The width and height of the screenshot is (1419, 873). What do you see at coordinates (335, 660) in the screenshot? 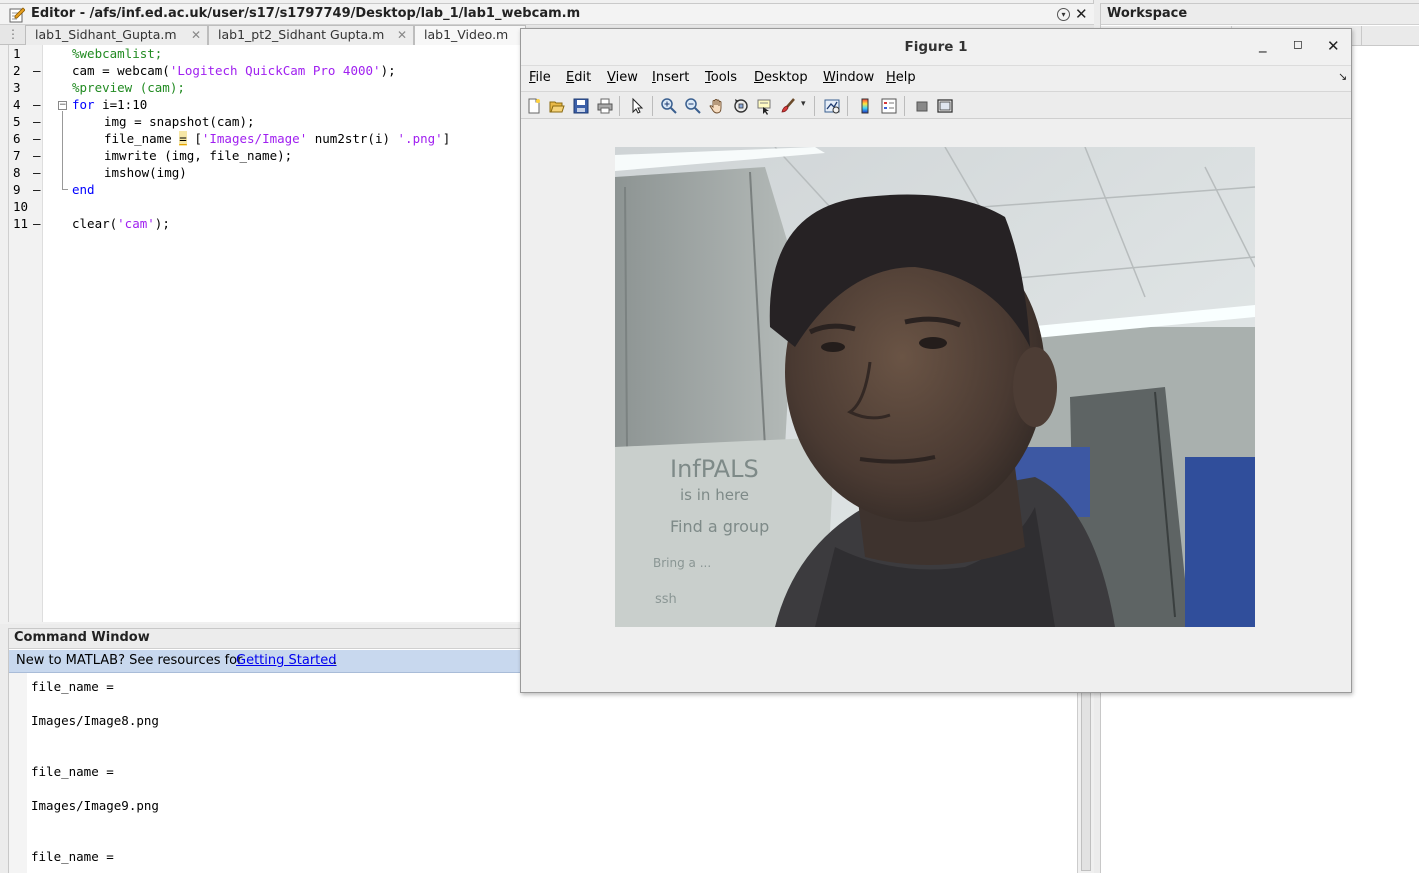
I see `banner-period: .` at bounding box center [335, 660].